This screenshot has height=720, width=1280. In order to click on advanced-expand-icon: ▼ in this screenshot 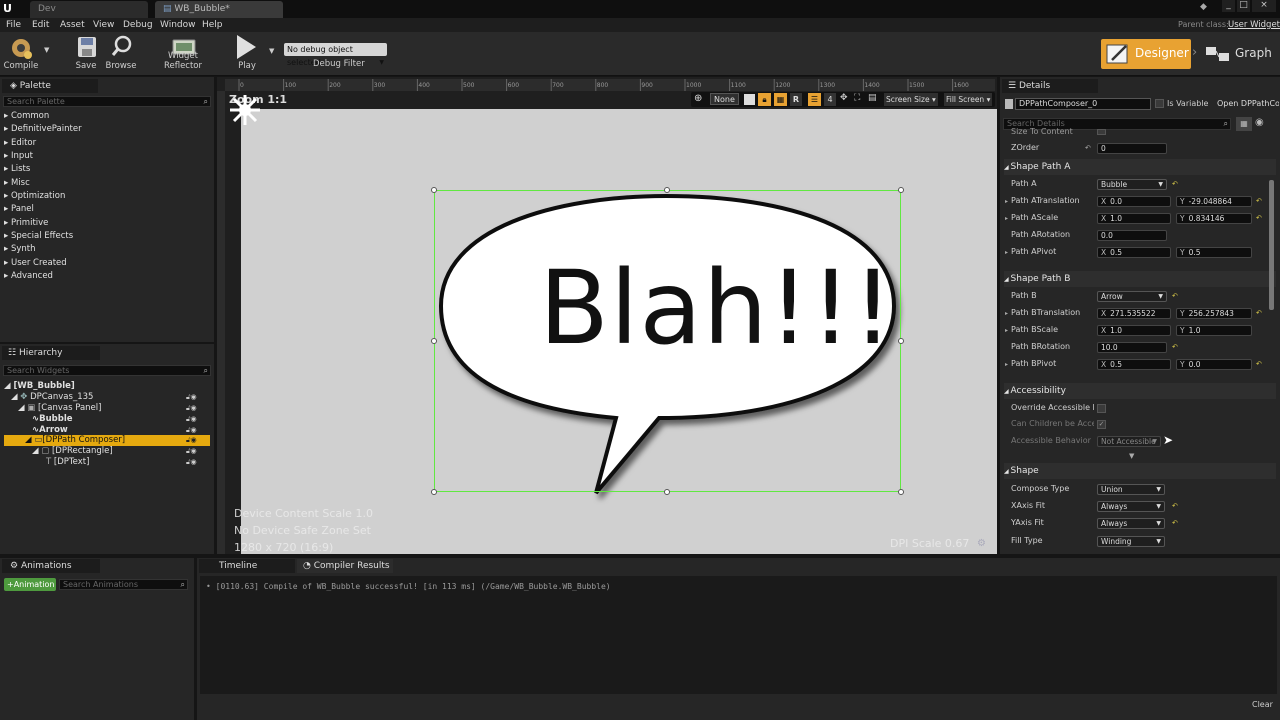, I will do `click(1131, 456)`.